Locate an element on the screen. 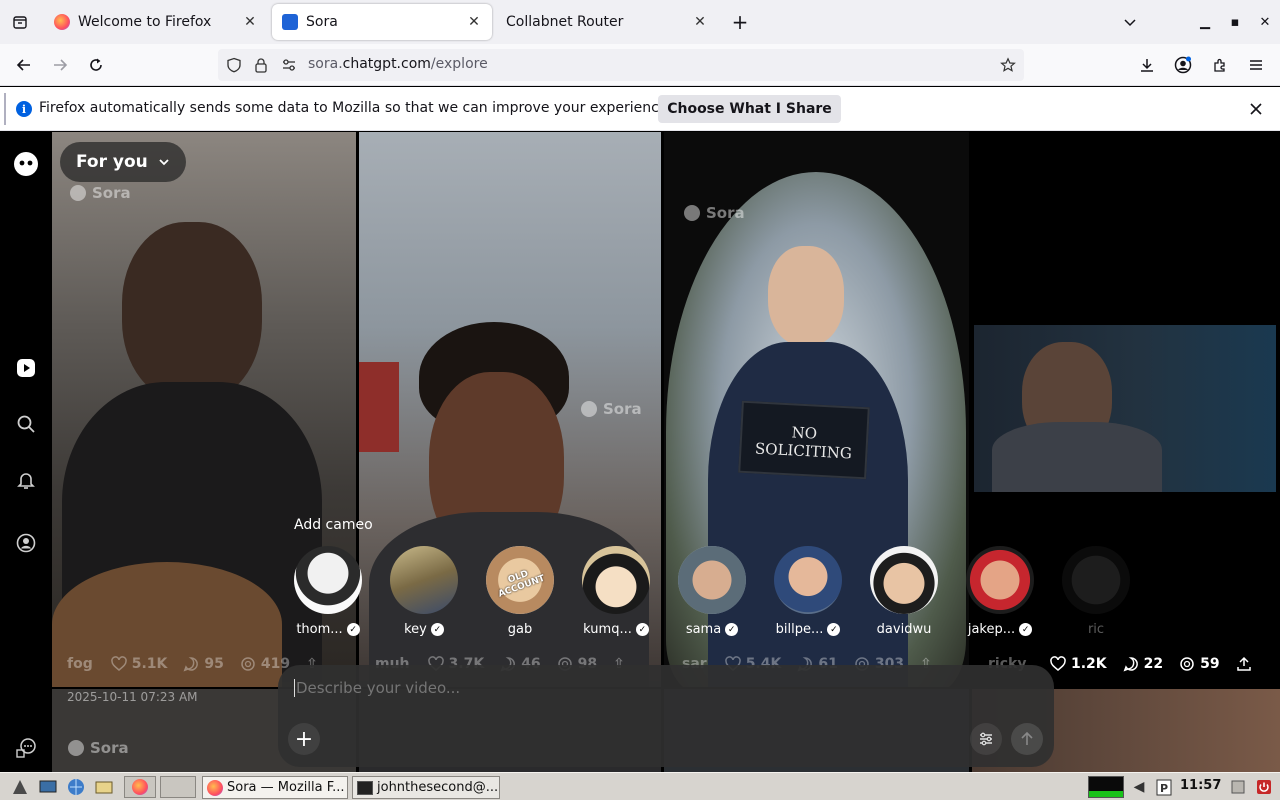 This screenshot has width=1280, height=800. chat-bubble-icon is located at coordinates (26, 748).